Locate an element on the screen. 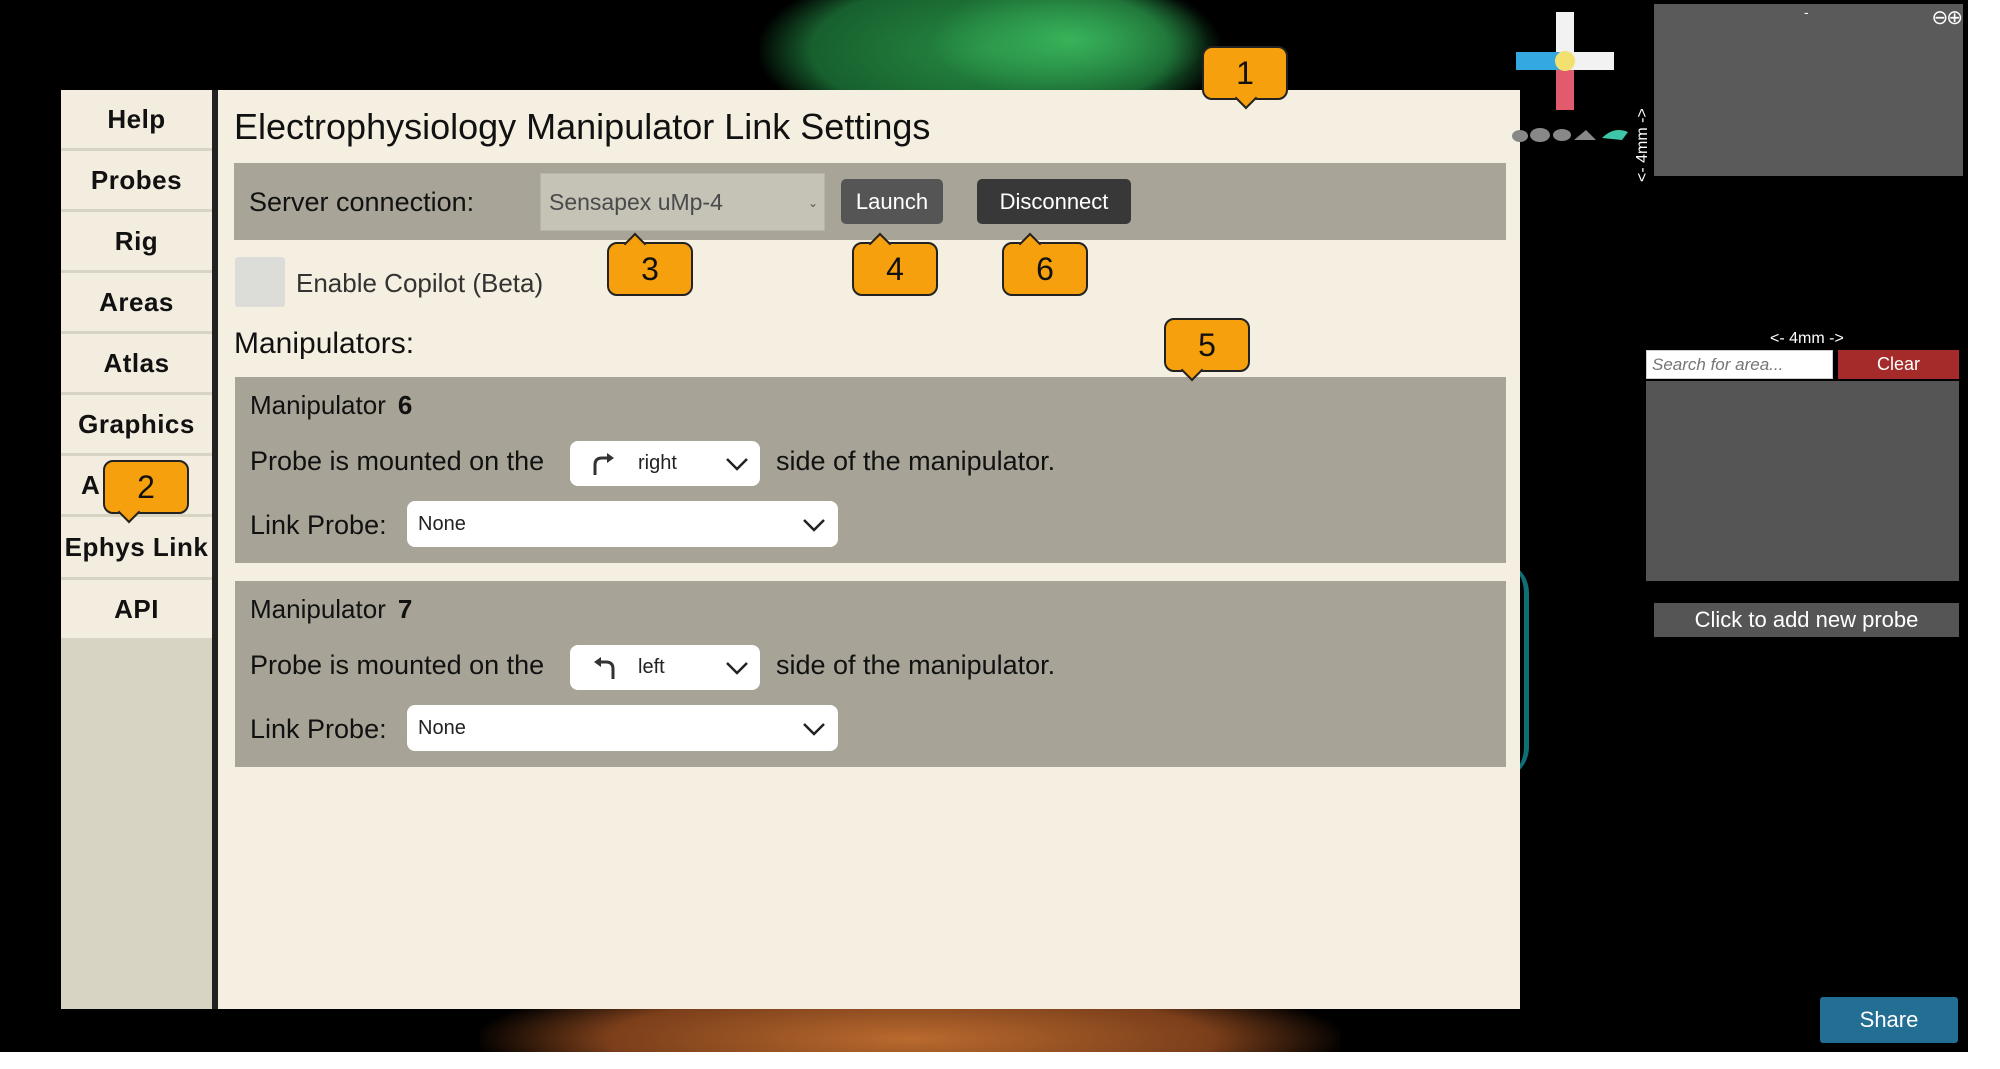 This screenshot has height=1069, width=2000. manipulators-heading: Manipulators: is located at coordinates (324, 343).